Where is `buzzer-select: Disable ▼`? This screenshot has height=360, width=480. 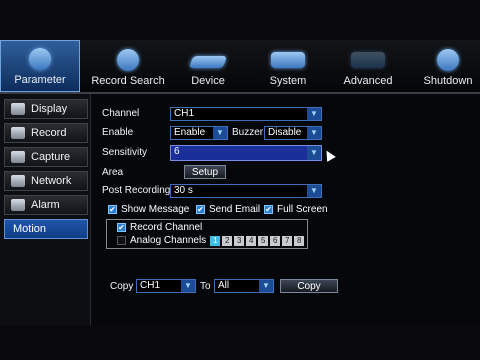 buzzer-select: Disable ▼ is located at coordinates (293, 133).